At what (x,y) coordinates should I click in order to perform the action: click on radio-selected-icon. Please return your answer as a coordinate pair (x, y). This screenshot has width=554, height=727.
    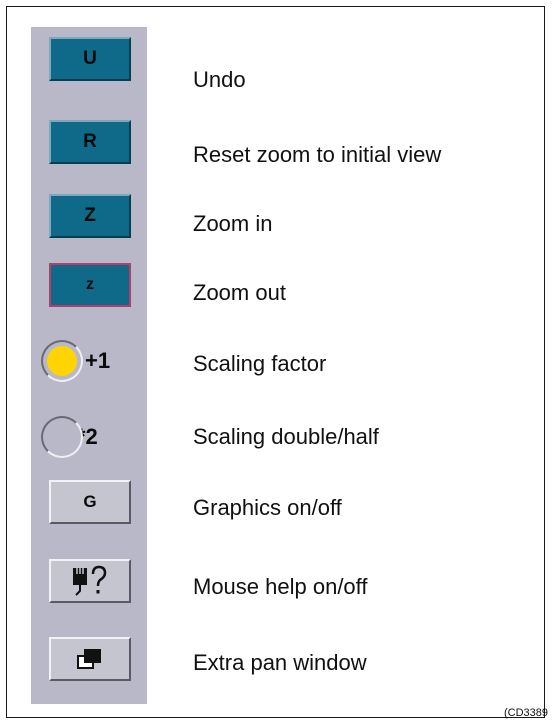
    Looking at the image, I should click on (62, 361).